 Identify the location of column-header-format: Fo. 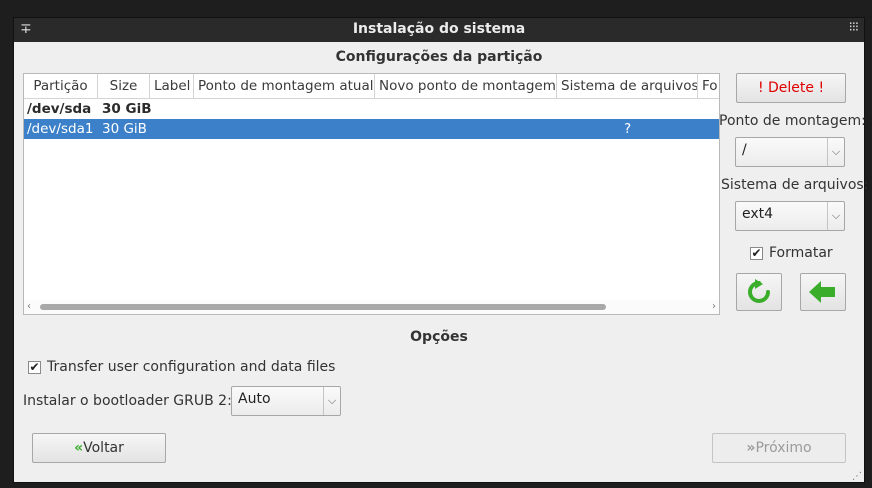
(708, 86).